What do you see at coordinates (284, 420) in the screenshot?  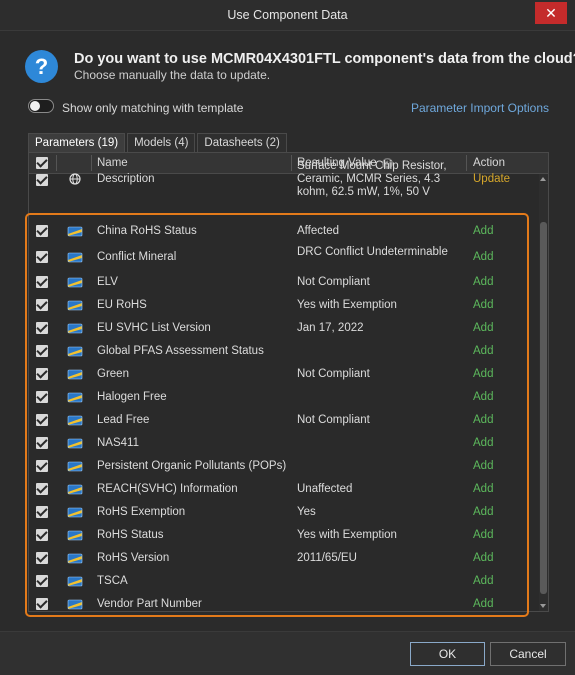 I see `table-row: Lead Free Not Compliant Add` at bounding box center [284, 420].